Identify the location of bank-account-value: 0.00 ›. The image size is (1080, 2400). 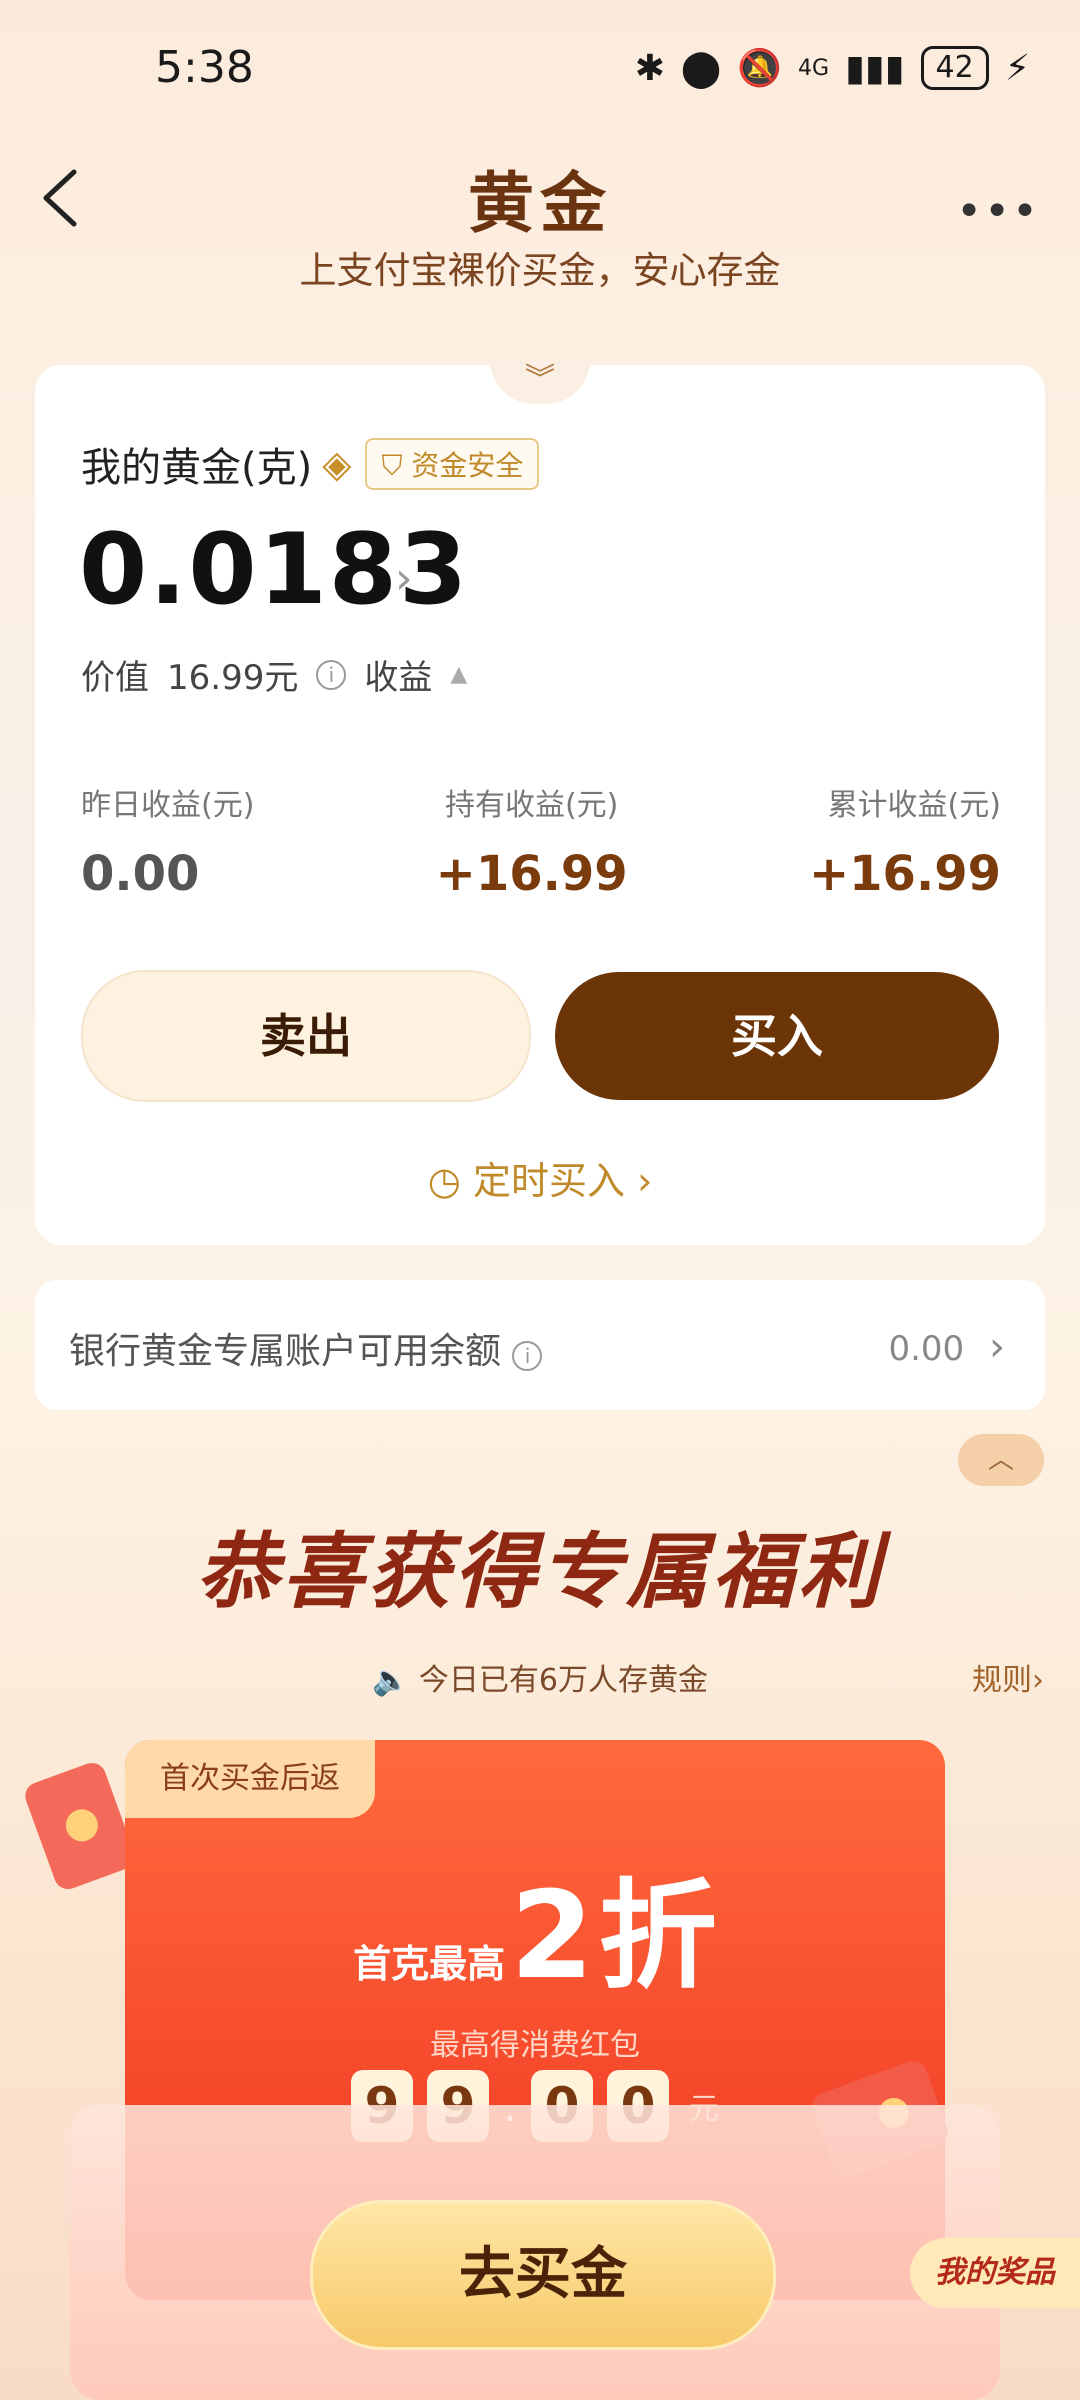
(946, 1347).